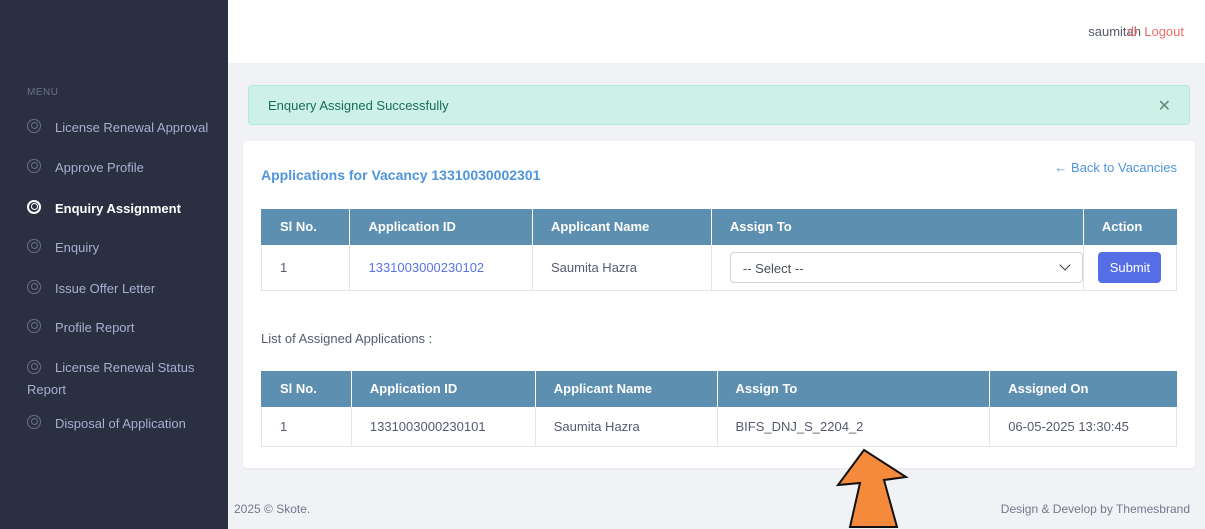 This screenshot has height=529, width=1205. What do you see at coordinates (906, 267) in the screenshot?
I see `assign-to-select: -- Select --` at bounding box center [906, 267].